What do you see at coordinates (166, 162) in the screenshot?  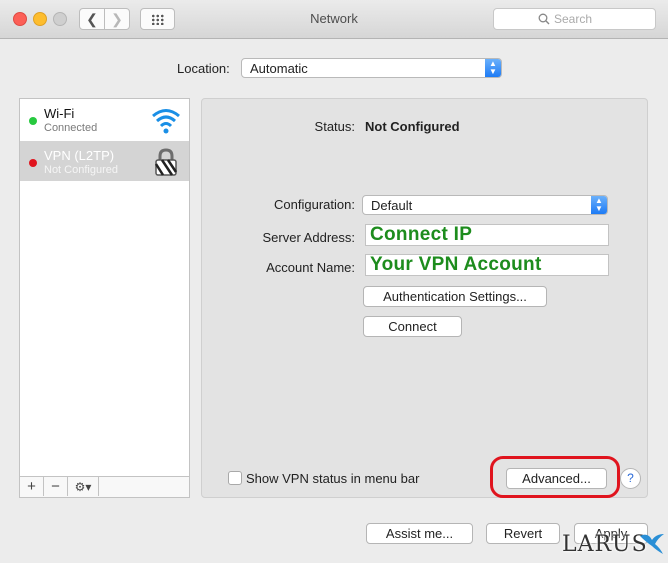 I see `lock-icon` at bounding box center [166, 162].